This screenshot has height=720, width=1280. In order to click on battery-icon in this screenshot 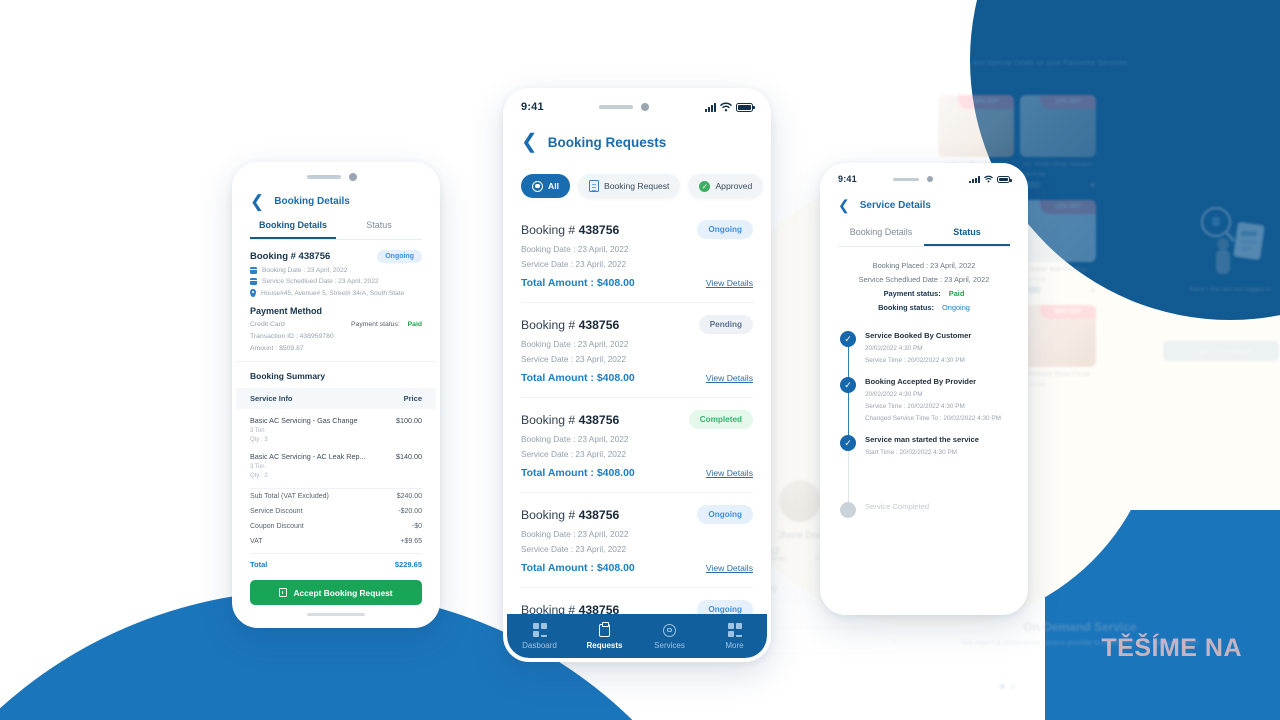, I will do `click(1004, 179)`.